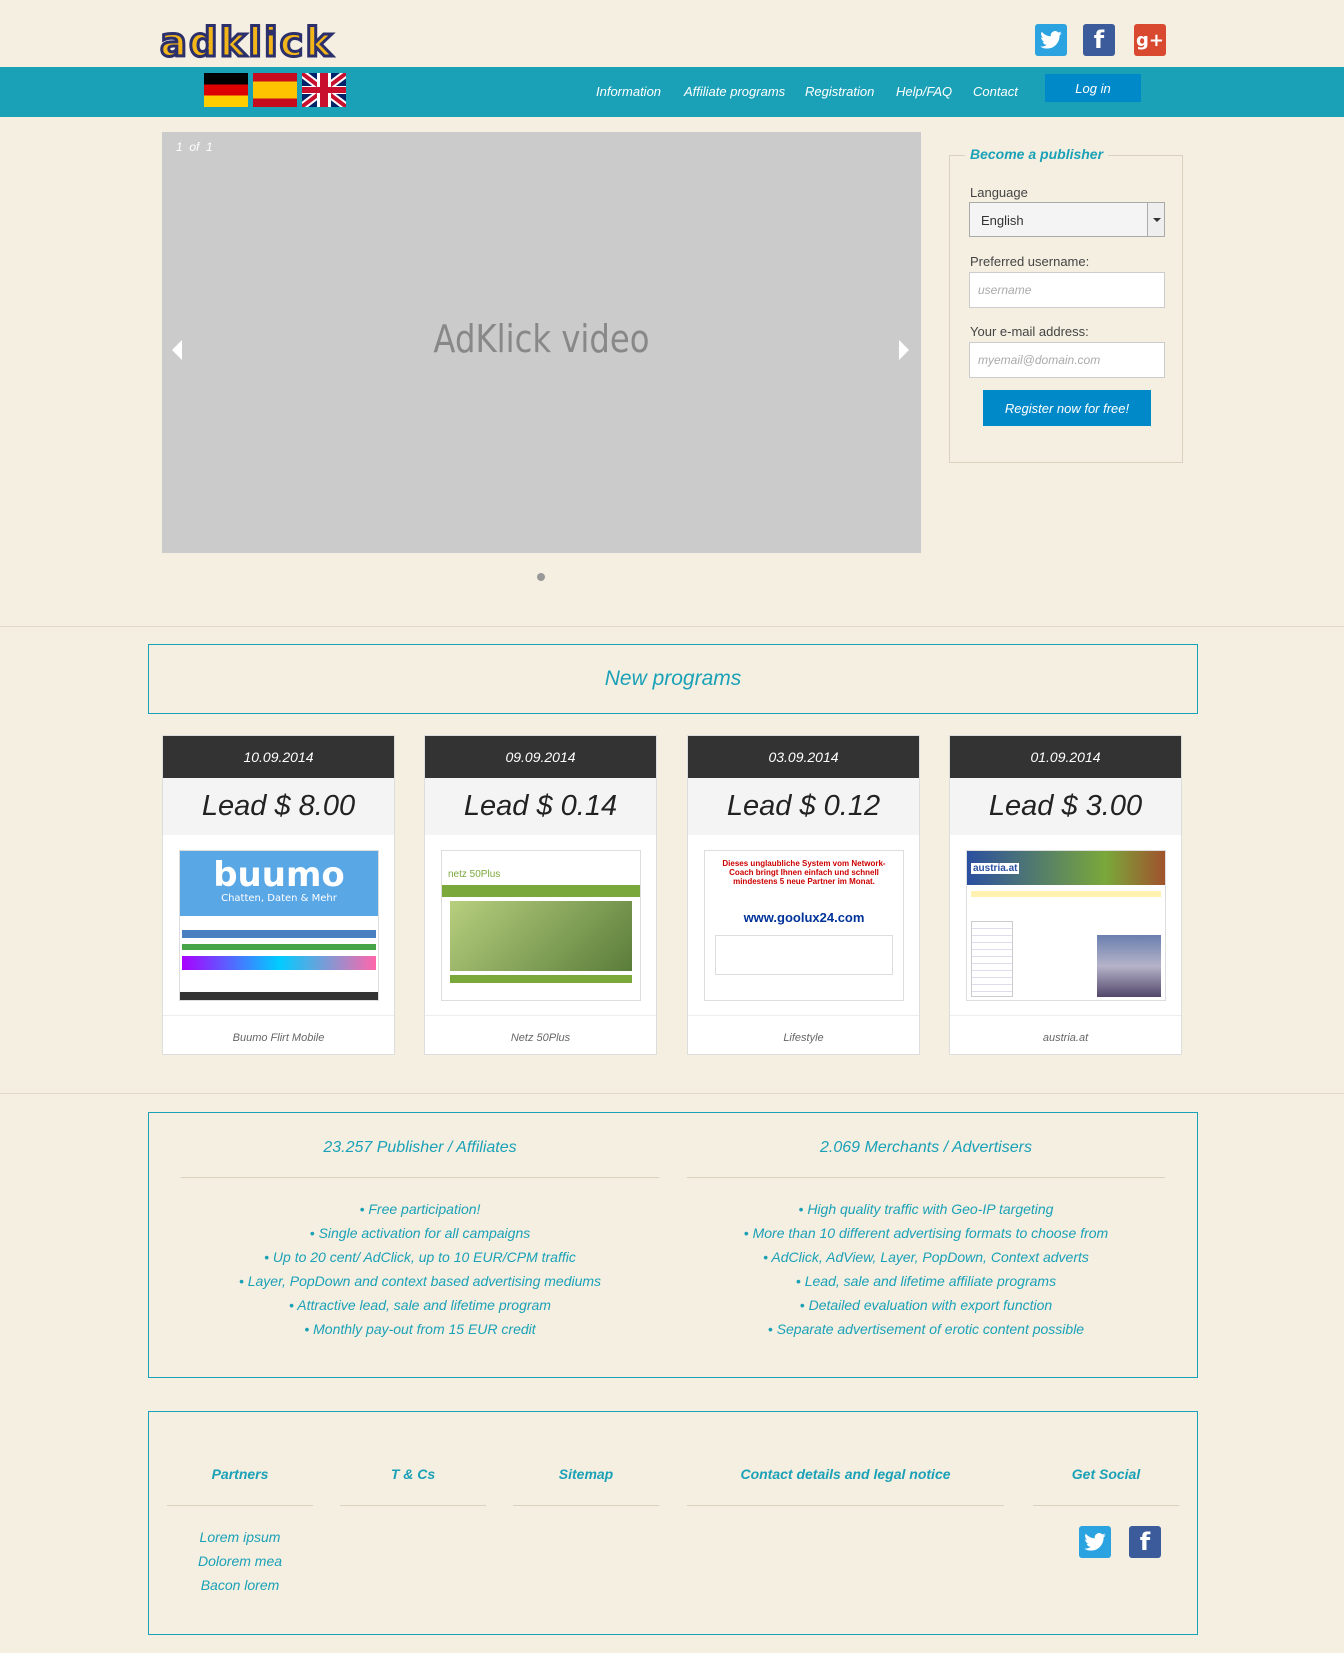 Image resolution: width=1344 pixels, height=1653 pixels. Describe the element at coordinates (279, 883) in the screenshot. I see `buumo-banner: buumo Chatten, Daten & Mehr` at that location.